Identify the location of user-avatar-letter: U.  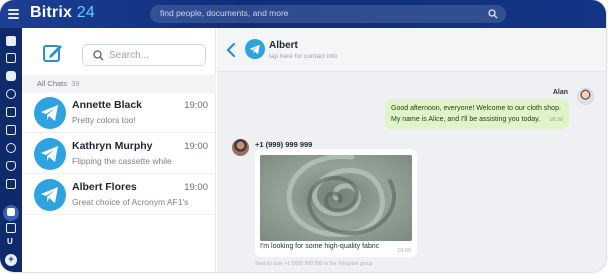
(10, 241).